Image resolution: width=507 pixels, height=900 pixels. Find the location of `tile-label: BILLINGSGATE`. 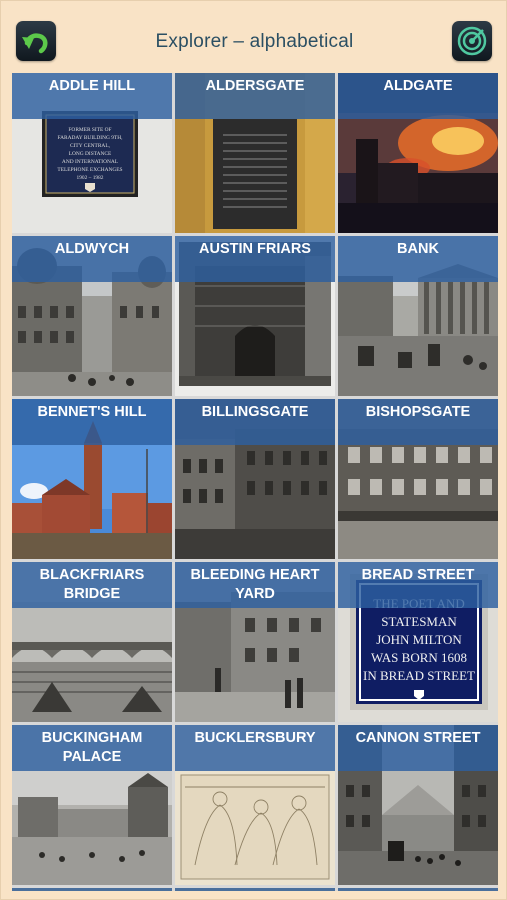

tile-label: BILLINGSGATE is located at coordinates (255, 422).